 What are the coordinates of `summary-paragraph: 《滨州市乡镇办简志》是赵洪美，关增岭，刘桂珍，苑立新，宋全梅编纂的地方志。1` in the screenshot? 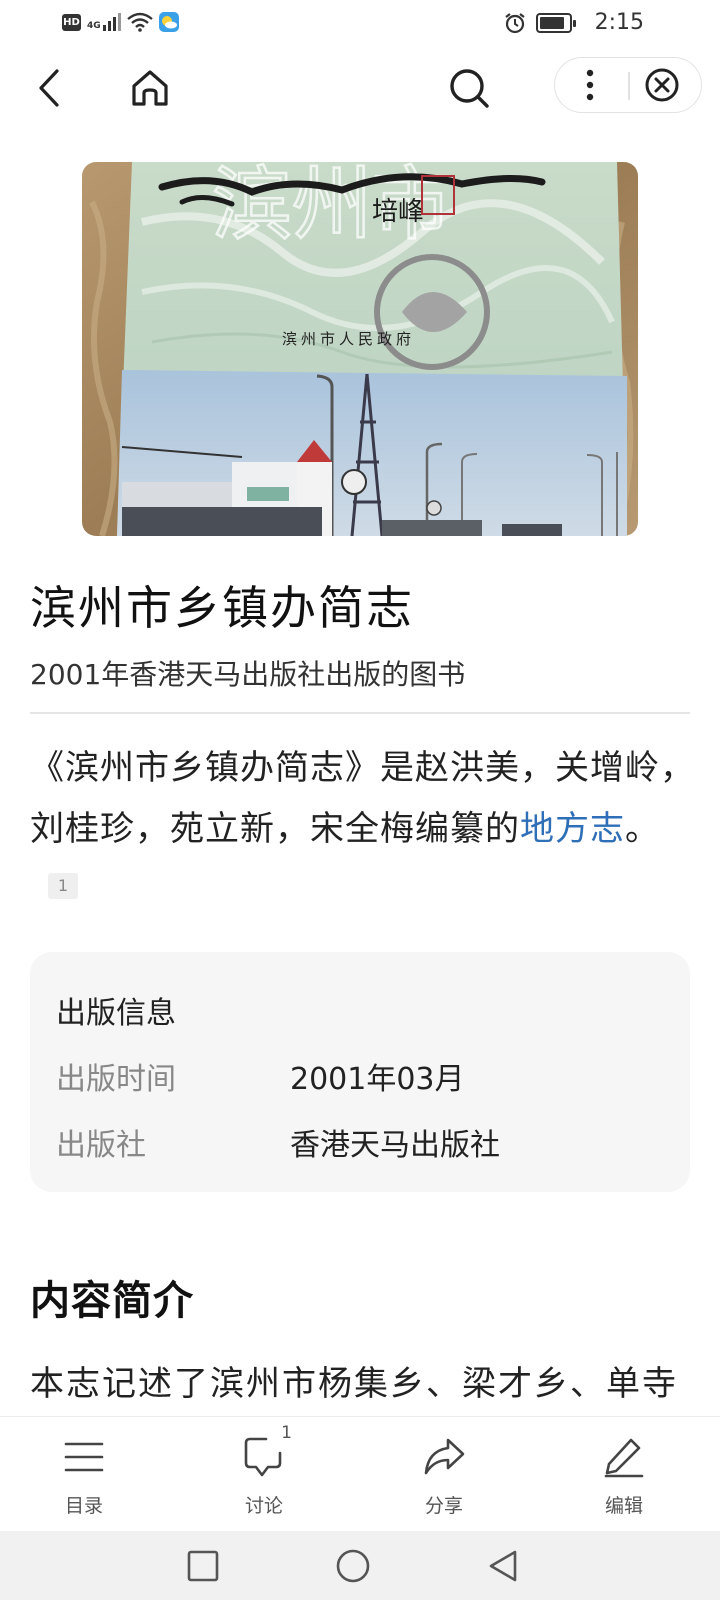 It's located at (365, 829).